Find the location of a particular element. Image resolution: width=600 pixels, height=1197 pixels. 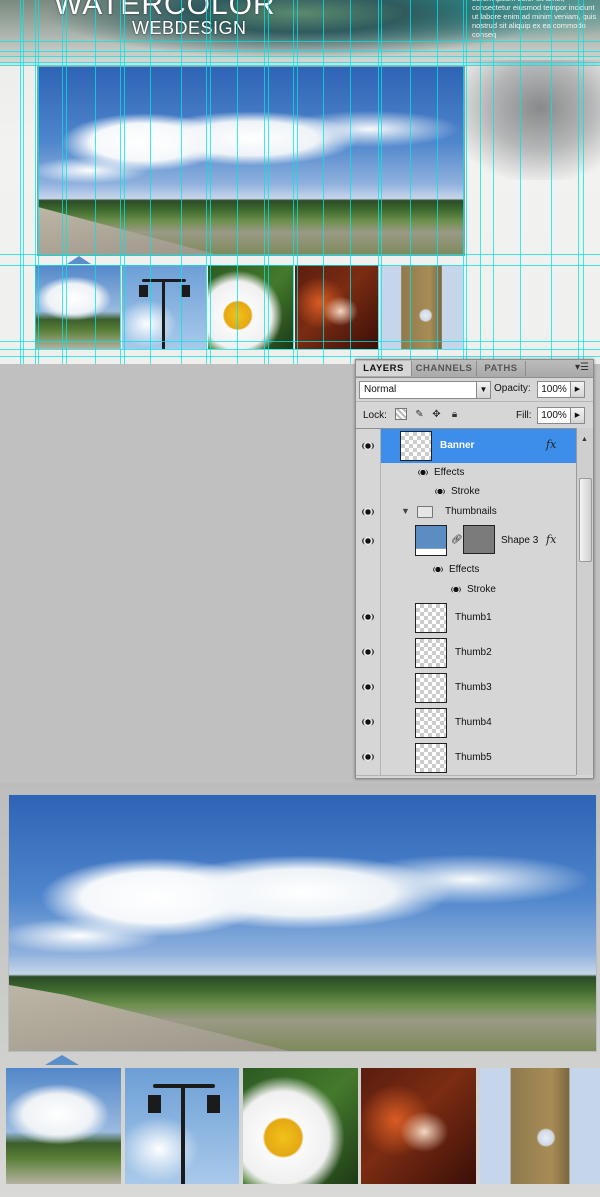

scroll-up-icon: ▲ is located at coordinates (584, 439).